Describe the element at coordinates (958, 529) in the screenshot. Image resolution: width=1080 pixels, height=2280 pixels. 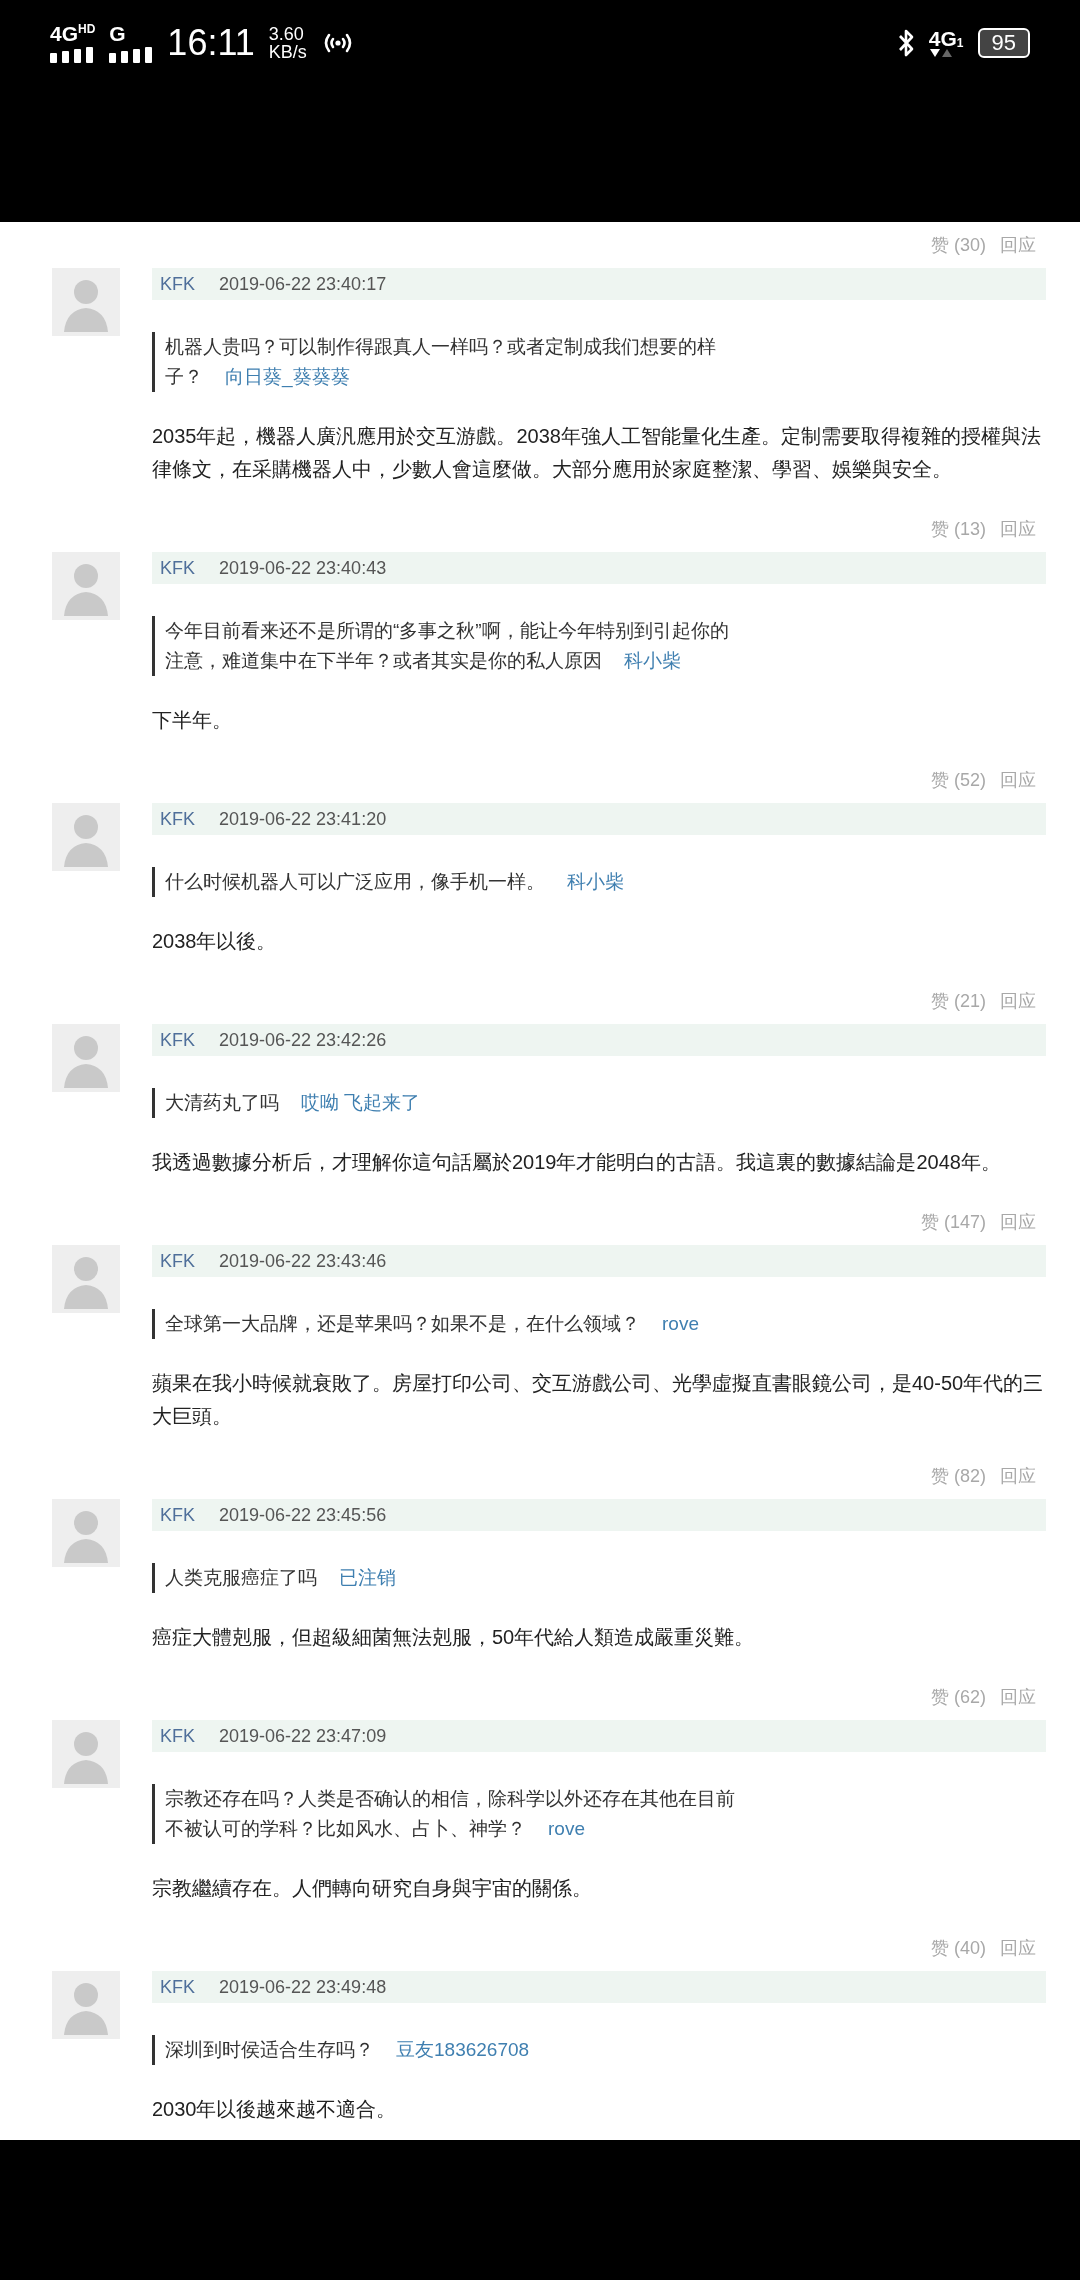
I see `like-count: 赞 (13)` at that location.